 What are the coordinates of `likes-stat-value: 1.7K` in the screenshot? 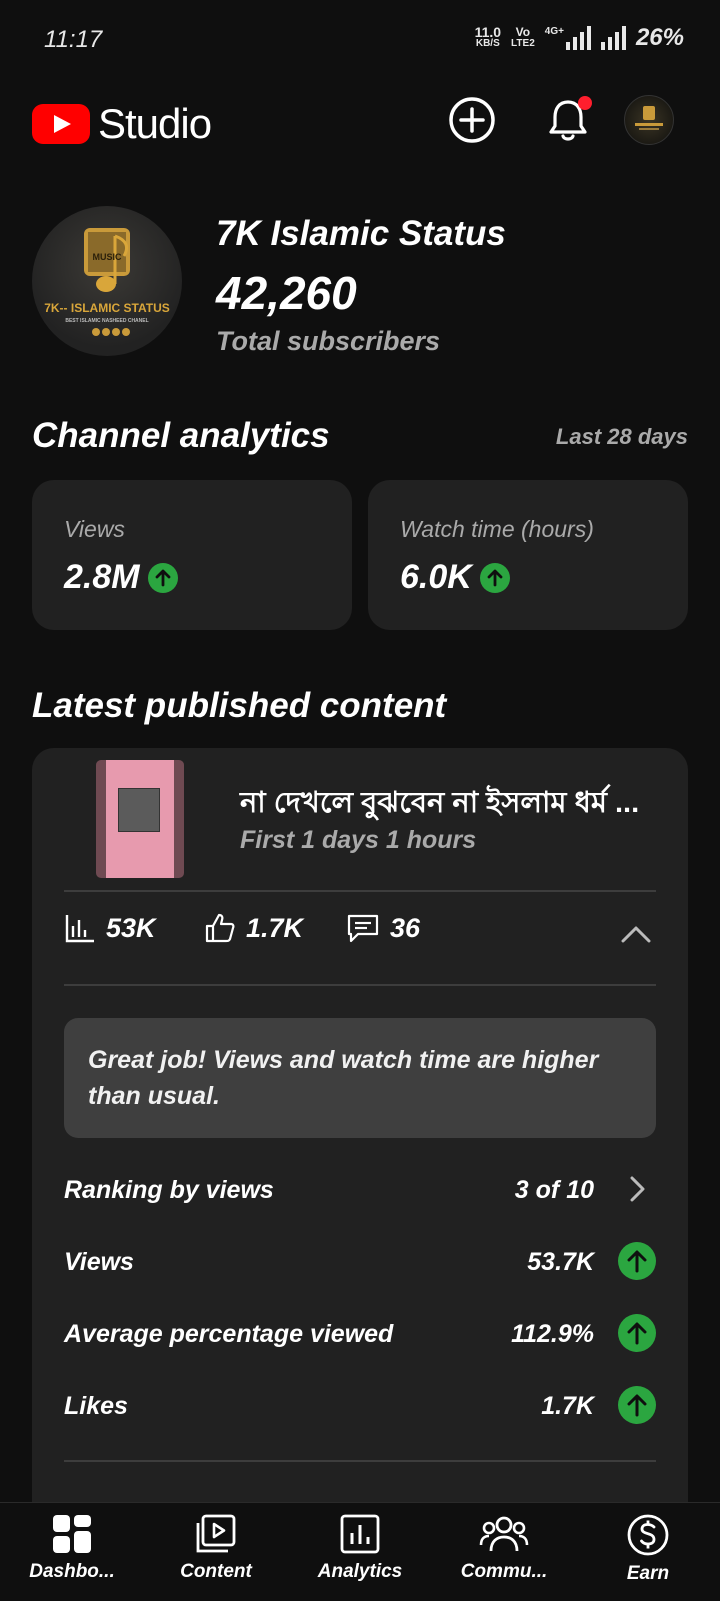 It's located at (275, 927).